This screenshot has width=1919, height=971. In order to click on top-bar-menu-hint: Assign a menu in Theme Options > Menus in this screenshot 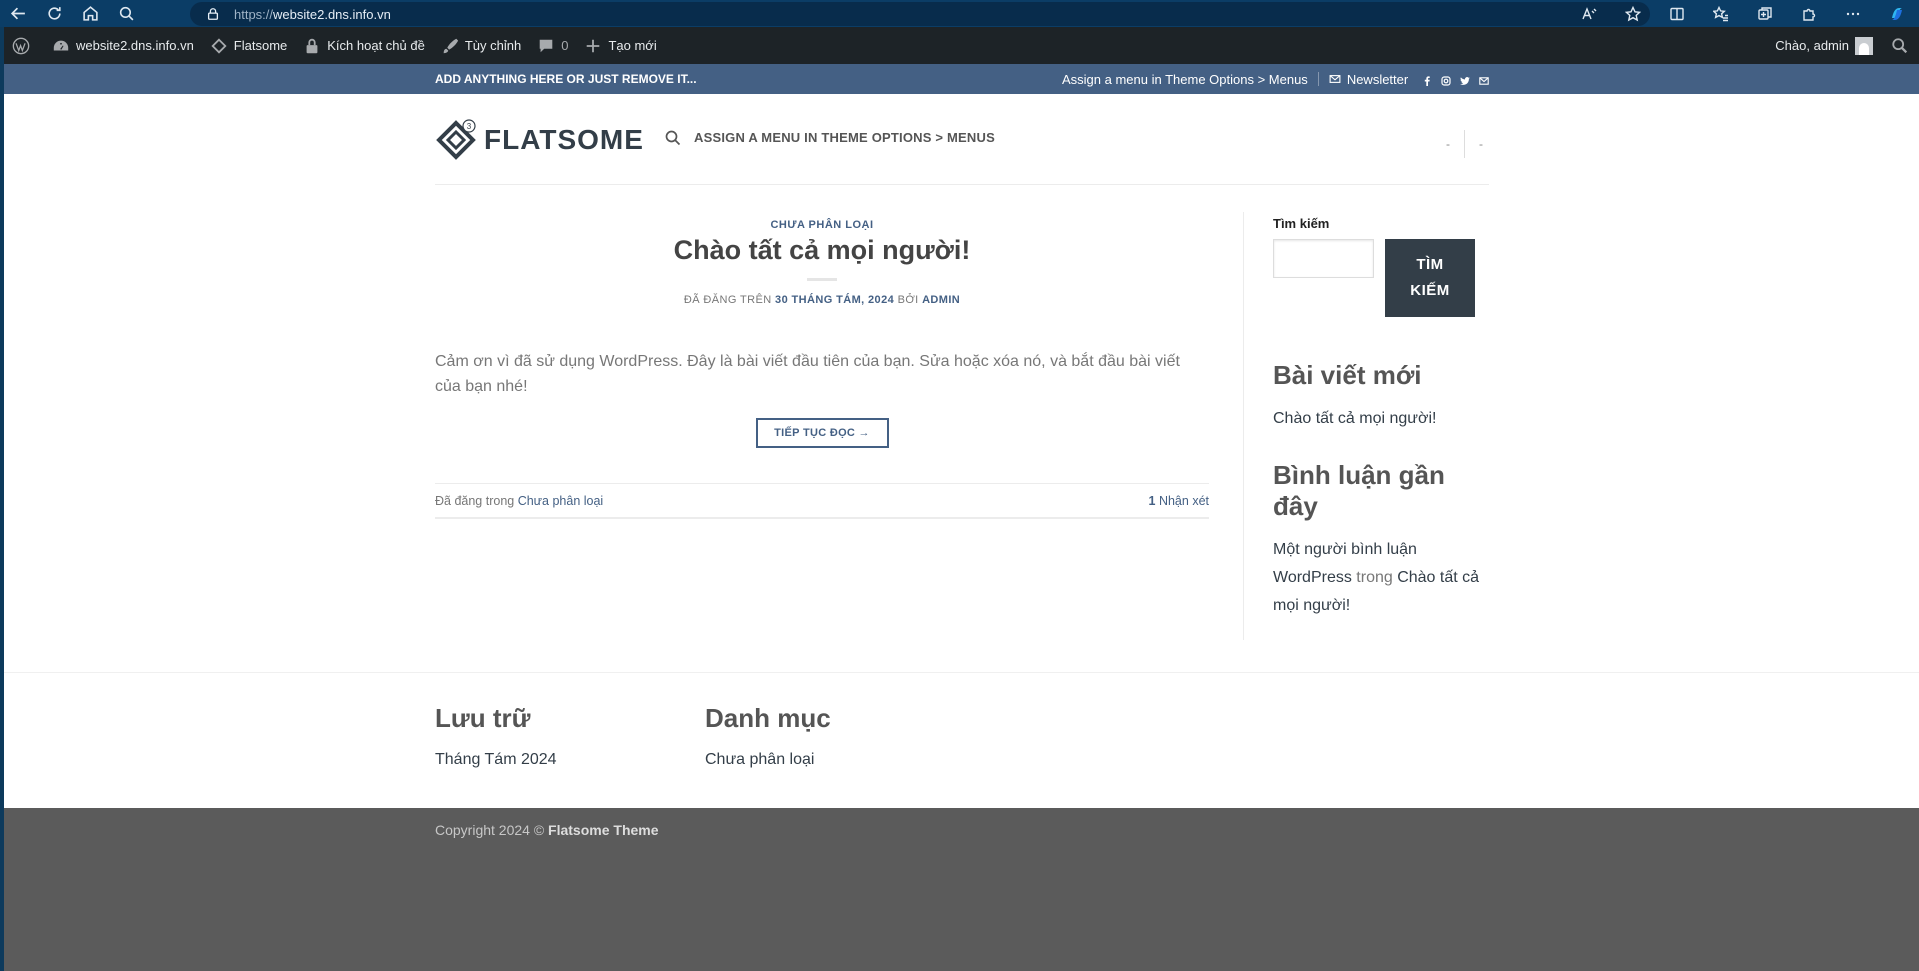, I will do `click(1185, 79)`.